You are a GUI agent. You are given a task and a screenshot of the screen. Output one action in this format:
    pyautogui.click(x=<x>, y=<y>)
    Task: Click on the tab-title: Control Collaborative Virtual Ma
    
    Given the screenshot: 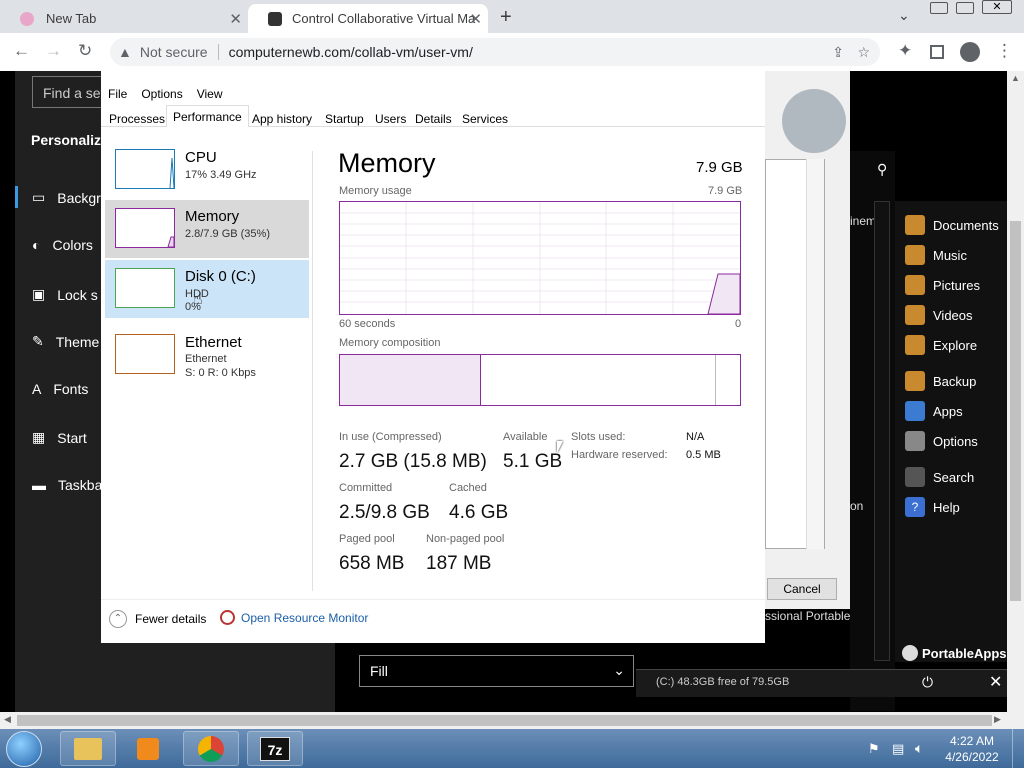 What is the action you would take?
    pyautogui.click(x=384, y=18)
    